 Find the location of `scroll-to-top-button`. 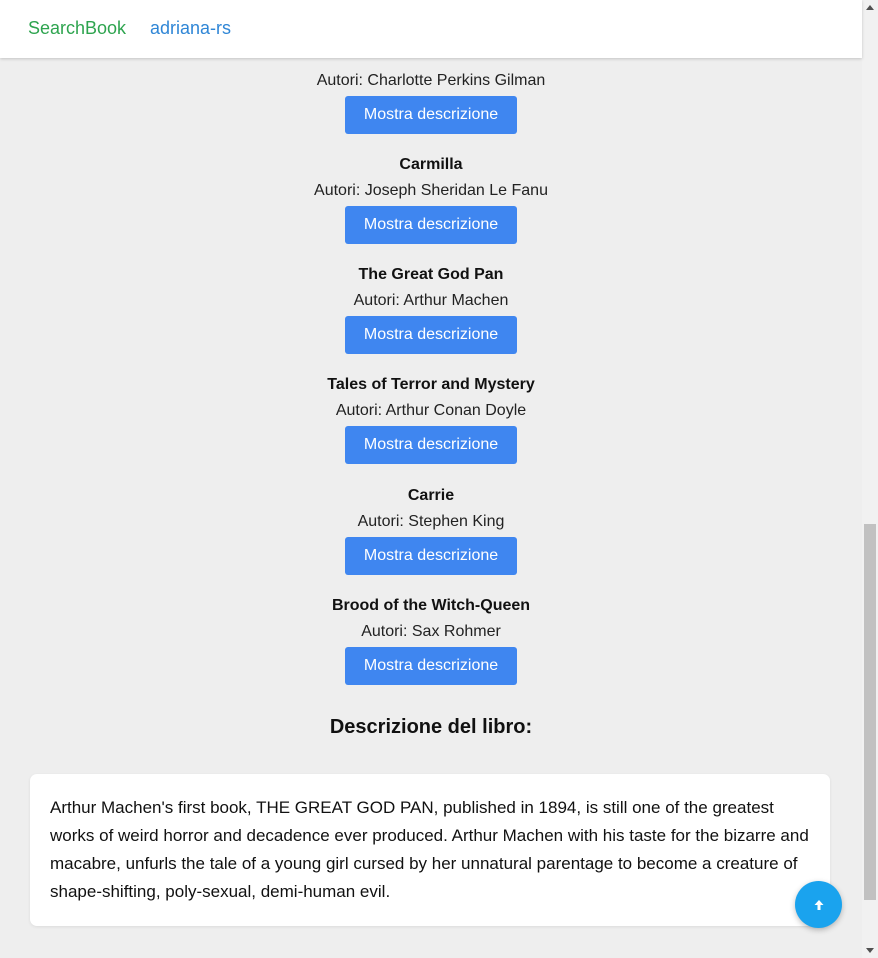

scroll-to-top-button is located at coordinates (818, 904).